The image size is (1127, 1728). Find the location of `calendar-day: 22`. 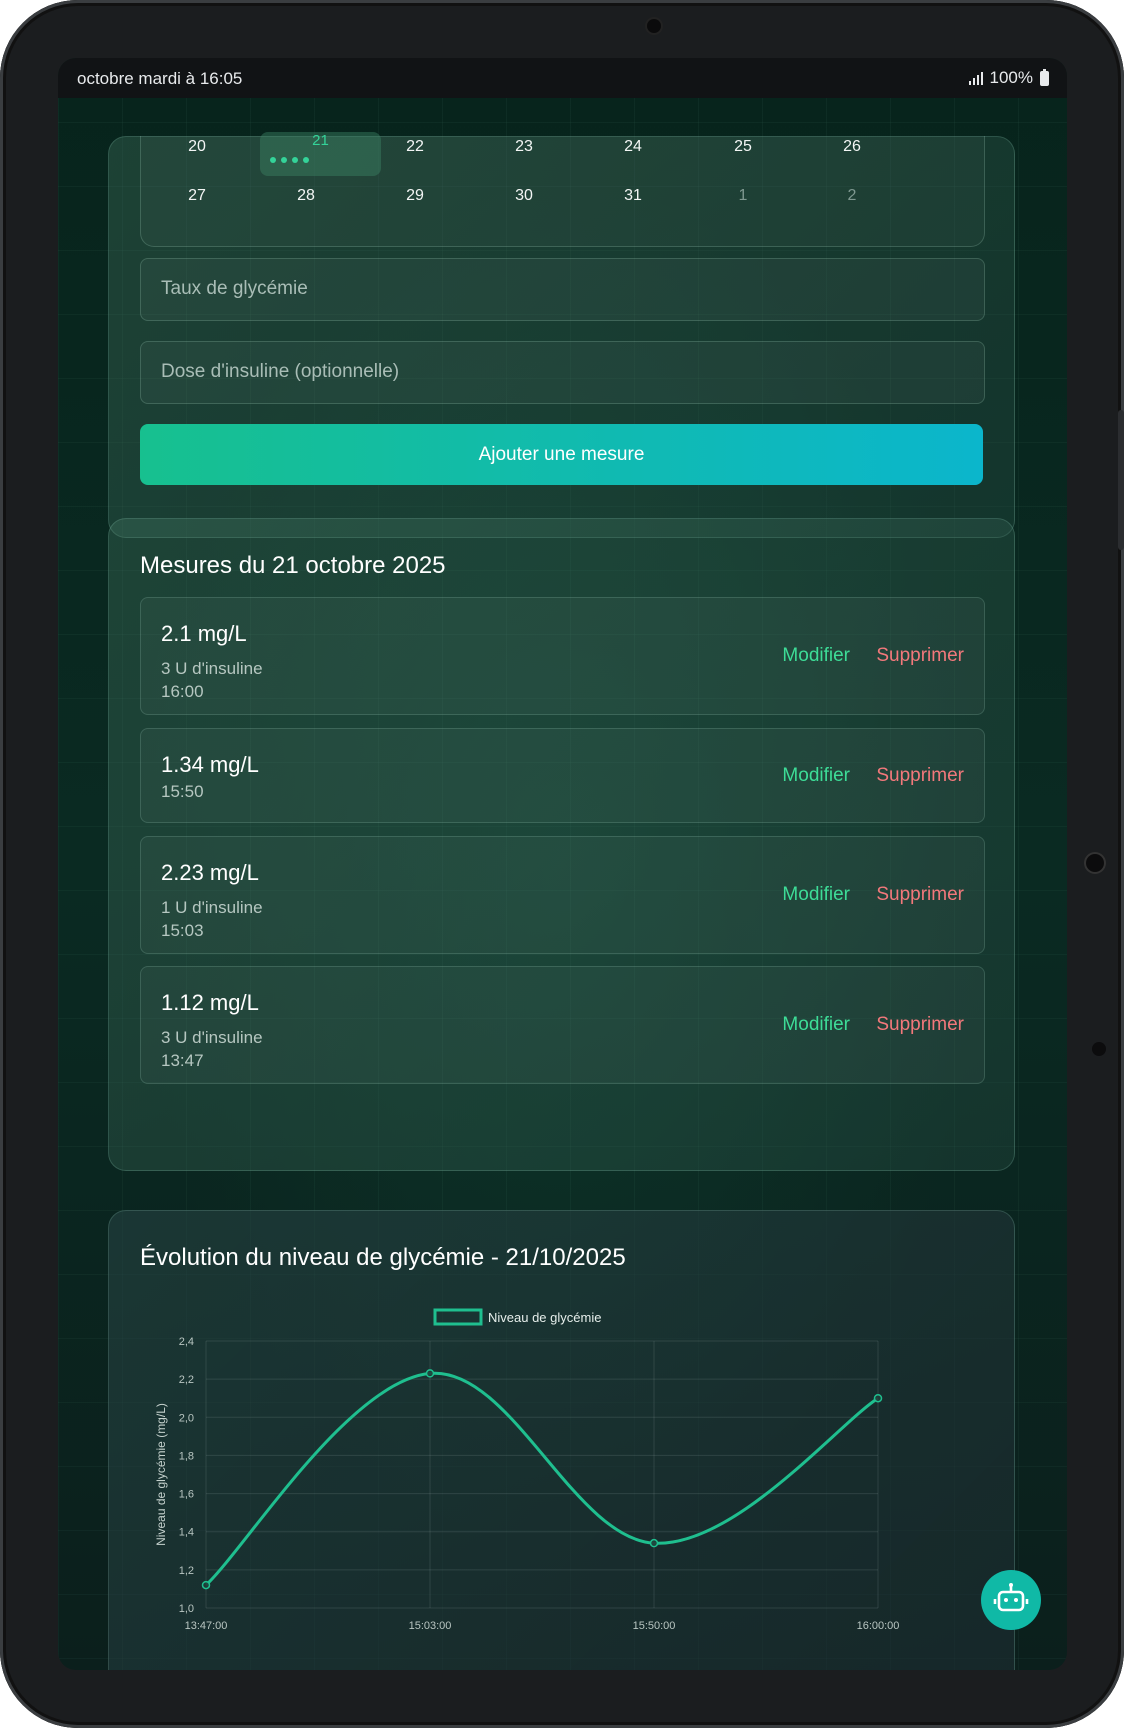

calendar-day: 22 is located at coordinates (415, 147).